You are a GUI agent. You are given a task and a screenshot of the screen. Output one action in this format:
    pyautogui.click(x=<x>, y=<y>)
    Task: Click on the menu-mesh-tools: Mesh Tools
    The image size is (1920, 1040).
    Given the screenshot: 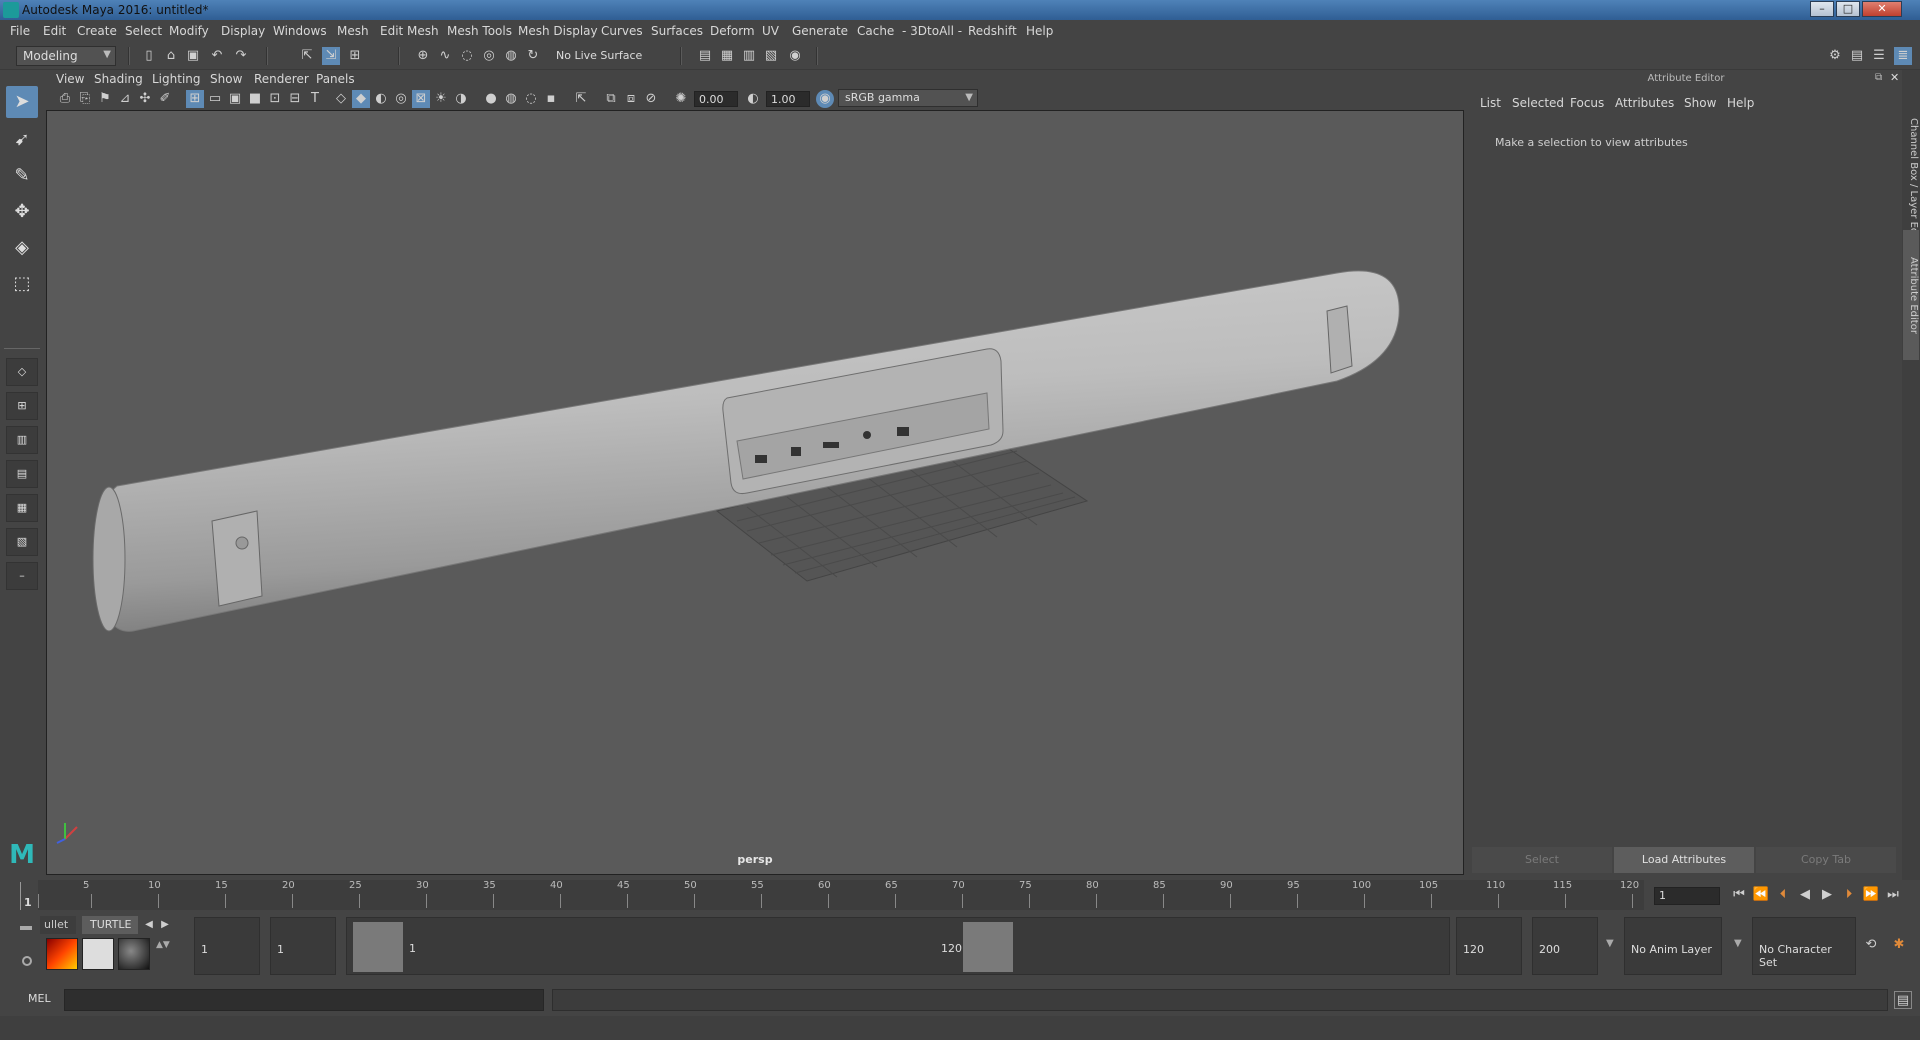 What is the action you would take?
    pyautogui.click(x=479, y=31)
    